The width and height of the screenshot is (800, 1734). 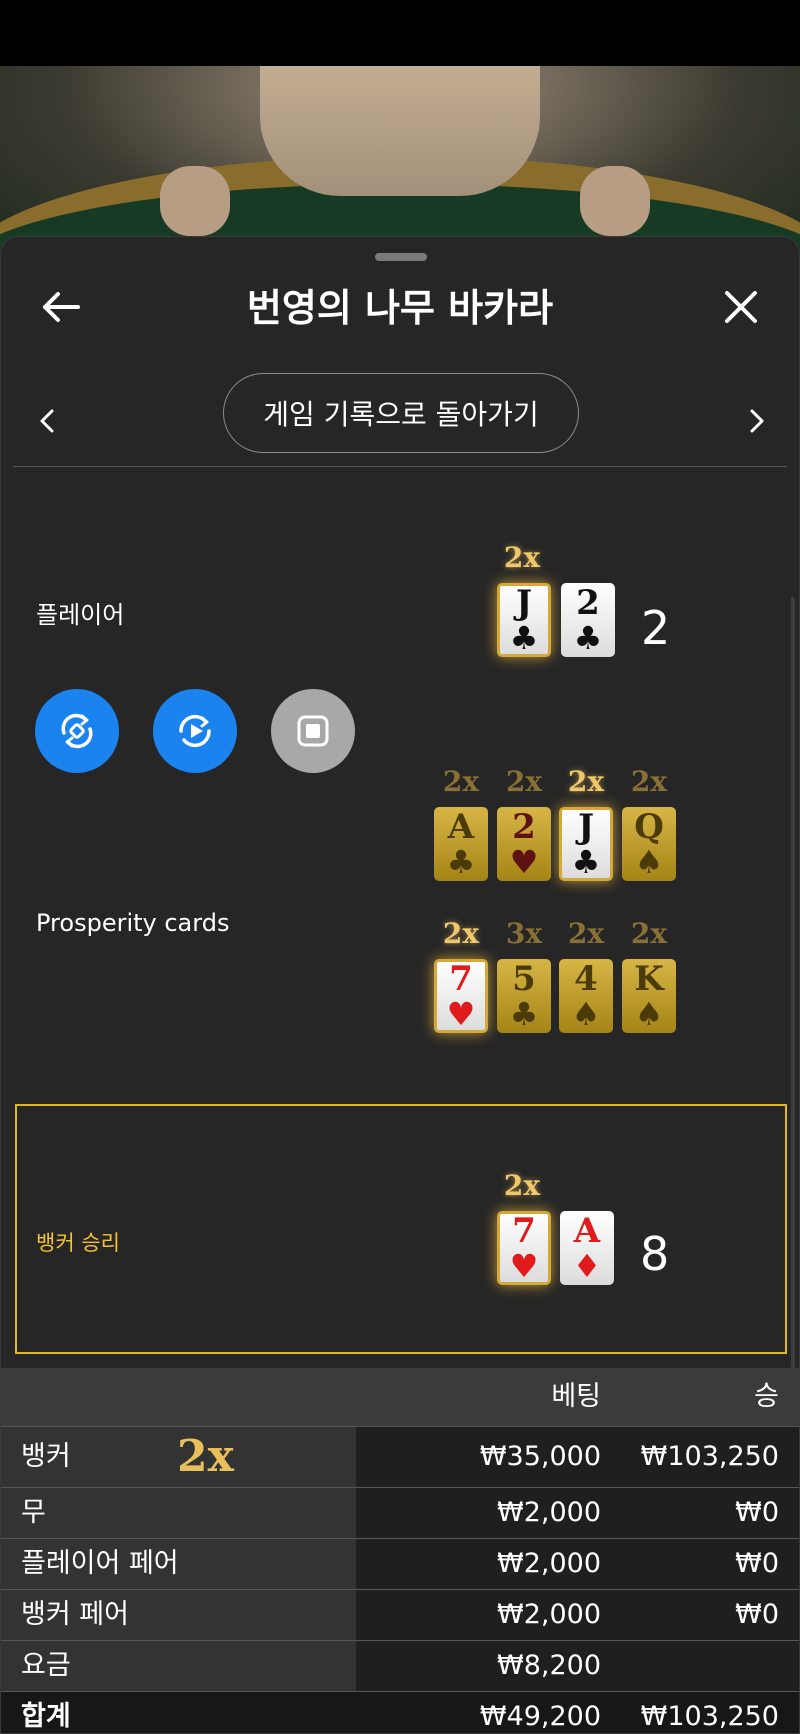 What do you see at coordinates (400, 1456) in the screenshot?
I see `table-row: 뱅커 2x ₩35,000 ₩103,250` at bounding box center [400, 1456].